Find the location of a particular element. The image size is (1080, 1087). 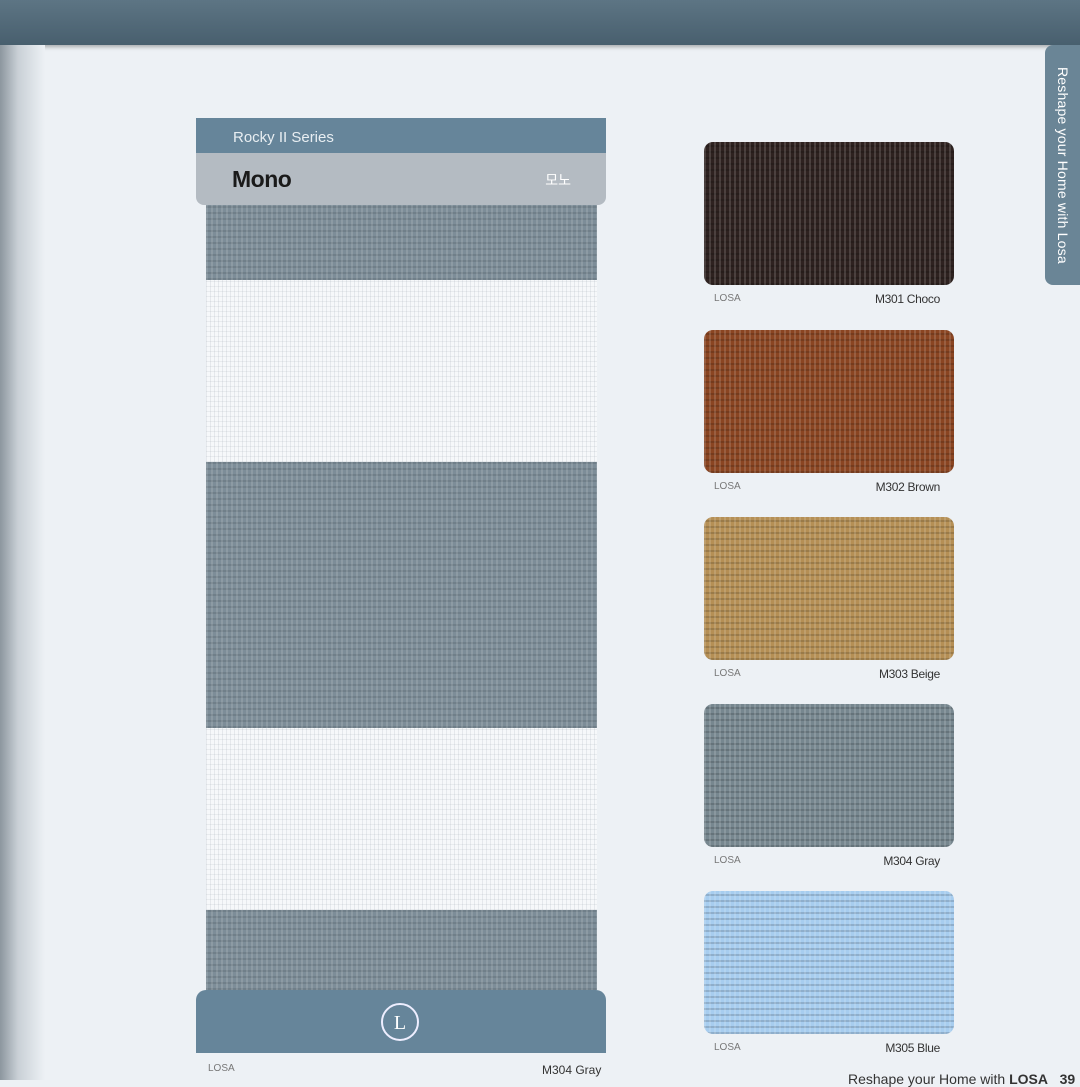

swatch-code: M305 Blue is located at coordinates (912, 1048).